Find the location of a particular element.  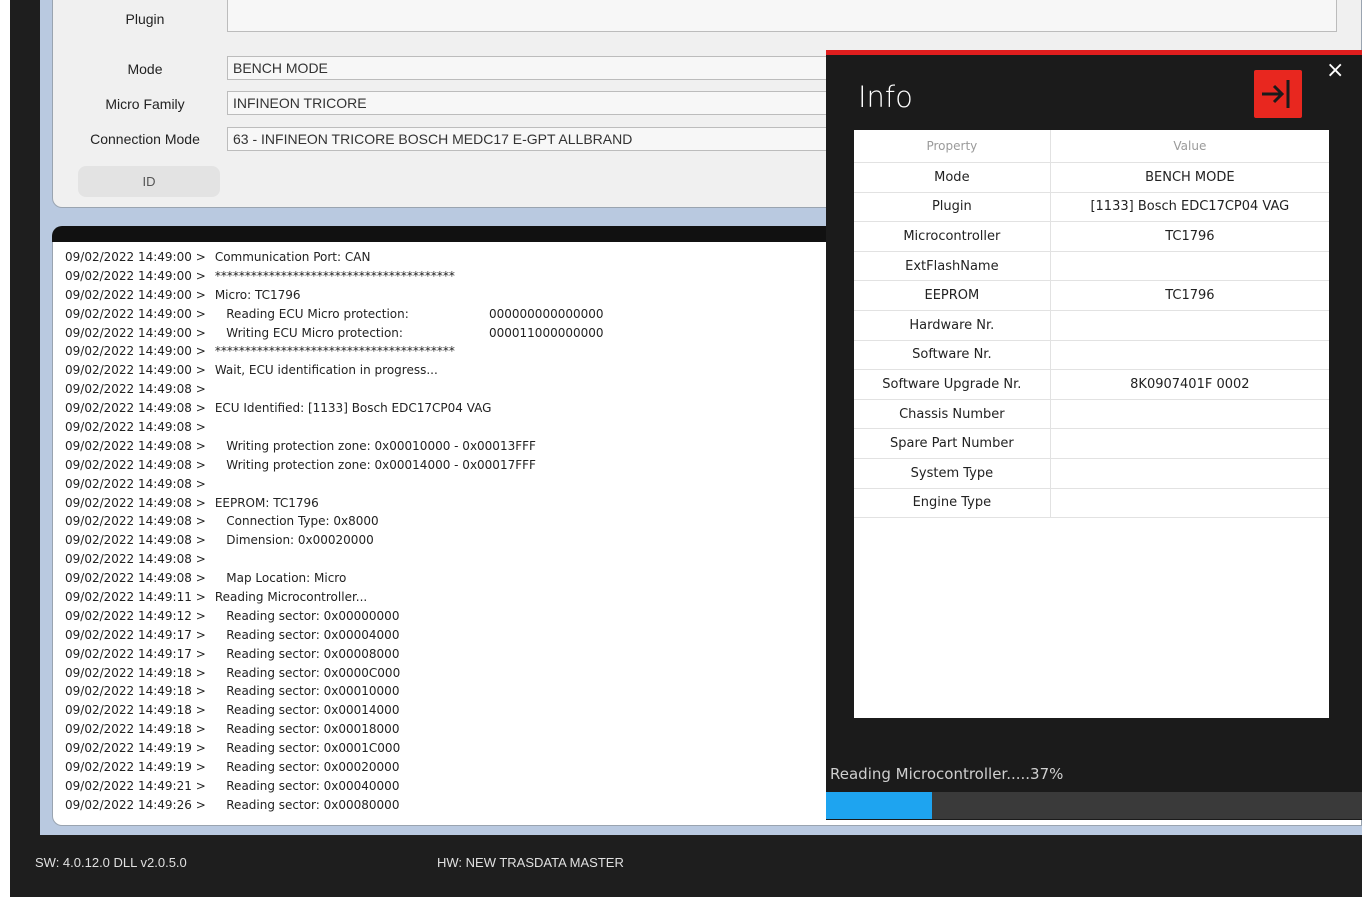

log-message: Reading sector: 0x0000C000 is located at coordinates (306, 672).